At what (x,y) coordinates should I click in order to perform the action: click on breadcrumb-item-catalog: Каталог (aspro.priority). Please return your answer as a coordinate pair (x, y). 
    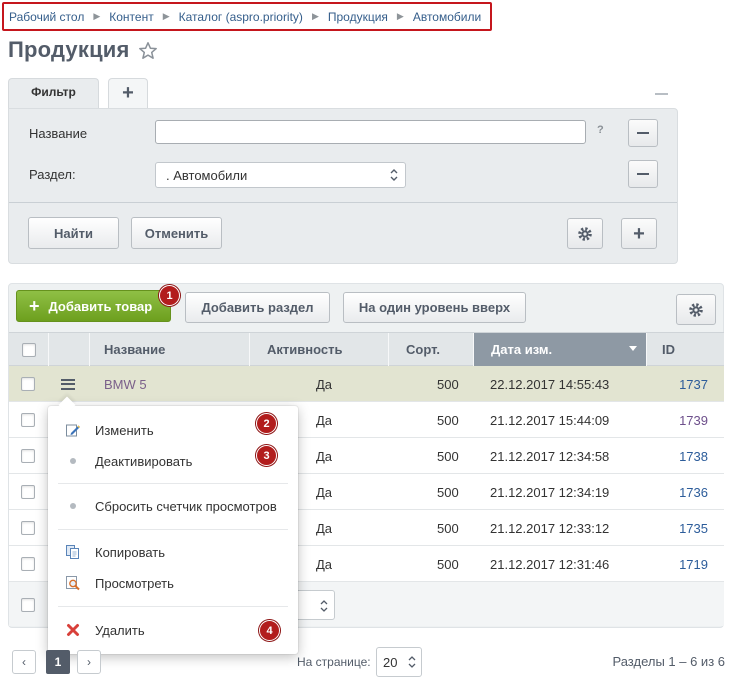
    Looking at the image, I should click on (241, 17).